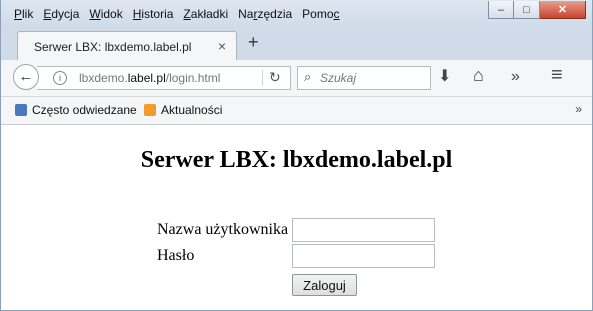 This screenshot has height=311, width=593. Describe the element at coordinates (324, 285) in the screenshot. I see `login-button: Zaloguj` at that location.